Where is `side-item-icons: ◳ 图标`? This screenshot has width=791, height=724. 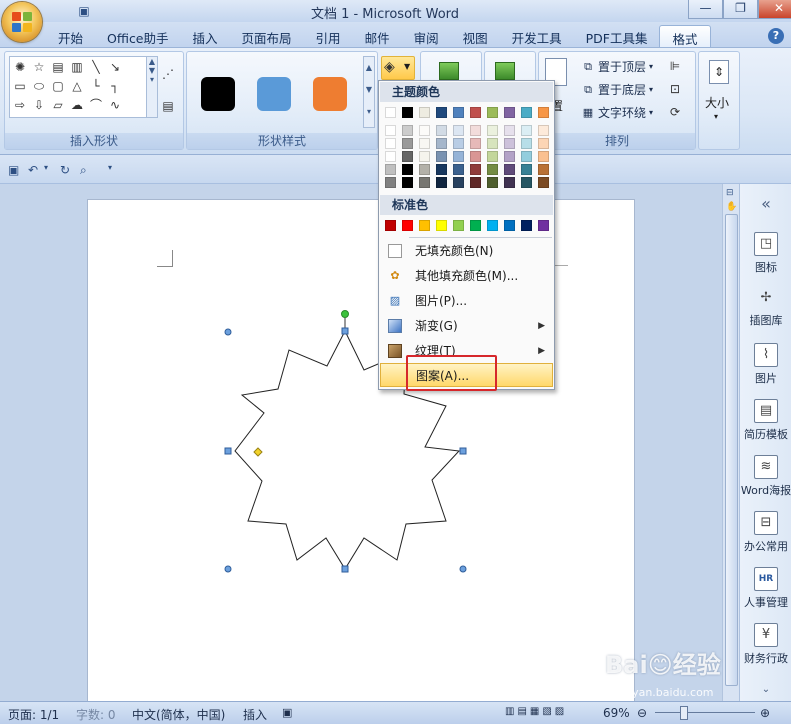
side-item-icons: ◳ 图标 is located at coordinates (765, 253).